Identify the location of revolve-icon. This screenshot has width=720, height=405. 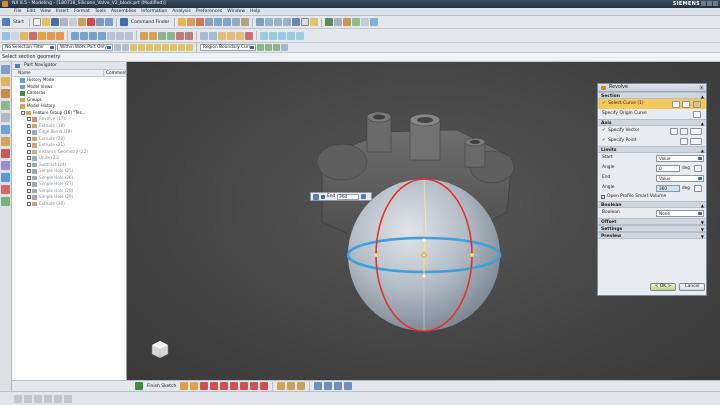
(200, 22).